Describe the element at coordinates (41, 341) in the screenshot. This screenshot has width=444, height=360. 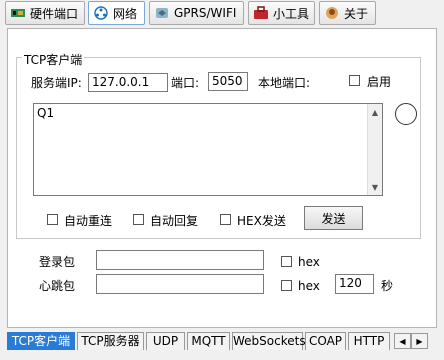
I see `bottom-tab-tcp-client: TCP客户端` at that location.